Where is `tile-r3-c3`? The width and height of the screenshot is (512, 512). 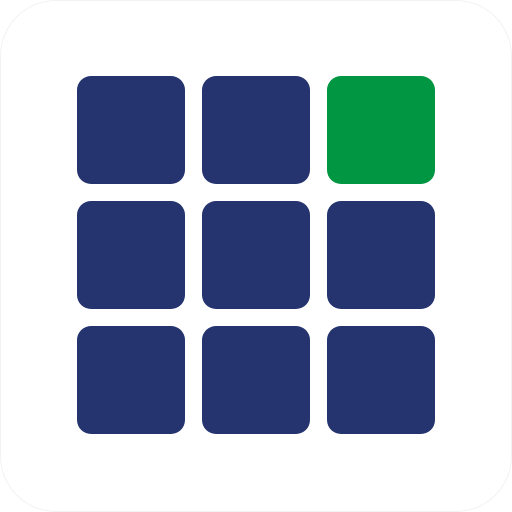
tile-r3-c3 is located at coordinates (381, 380).